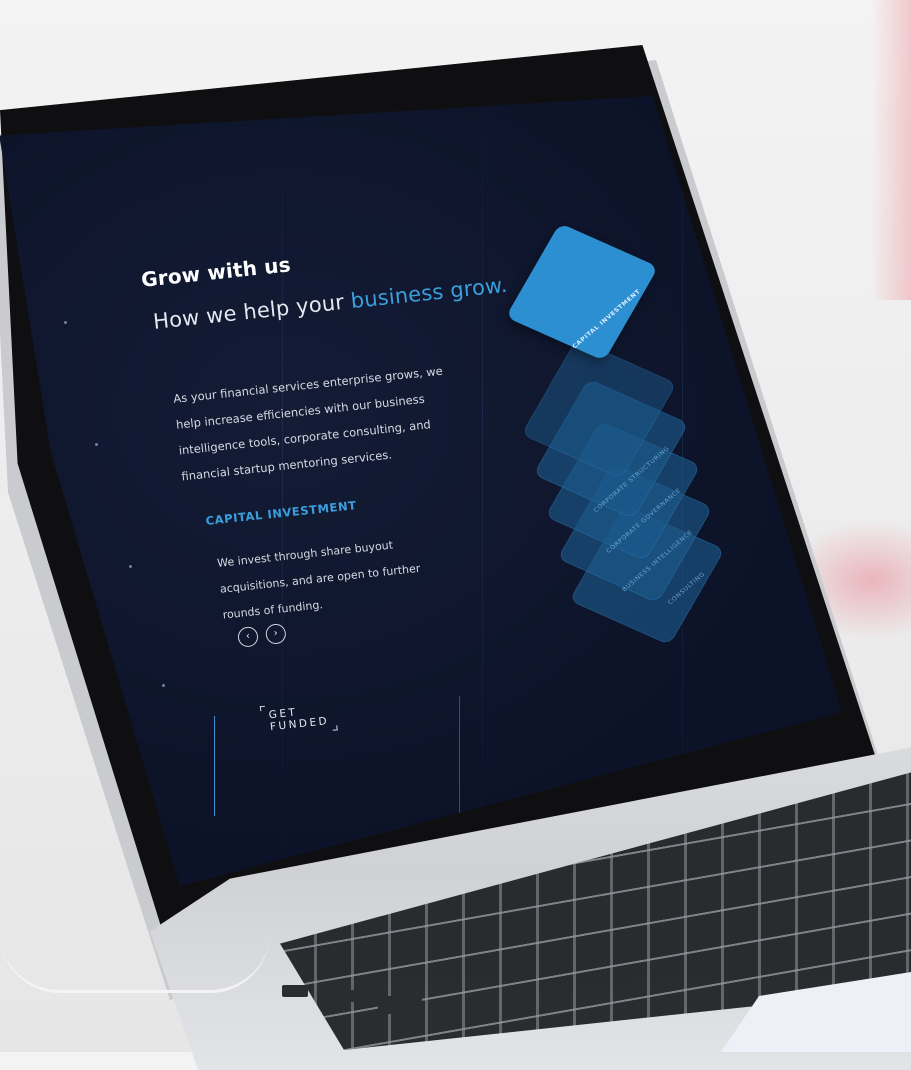 This screenshot has height=1070, width=911. What do you see at coordinates (281, 513) in the screenshot?
I see `service-title: CAPITAL INVESTMENT` at bounding box center [281, 513].